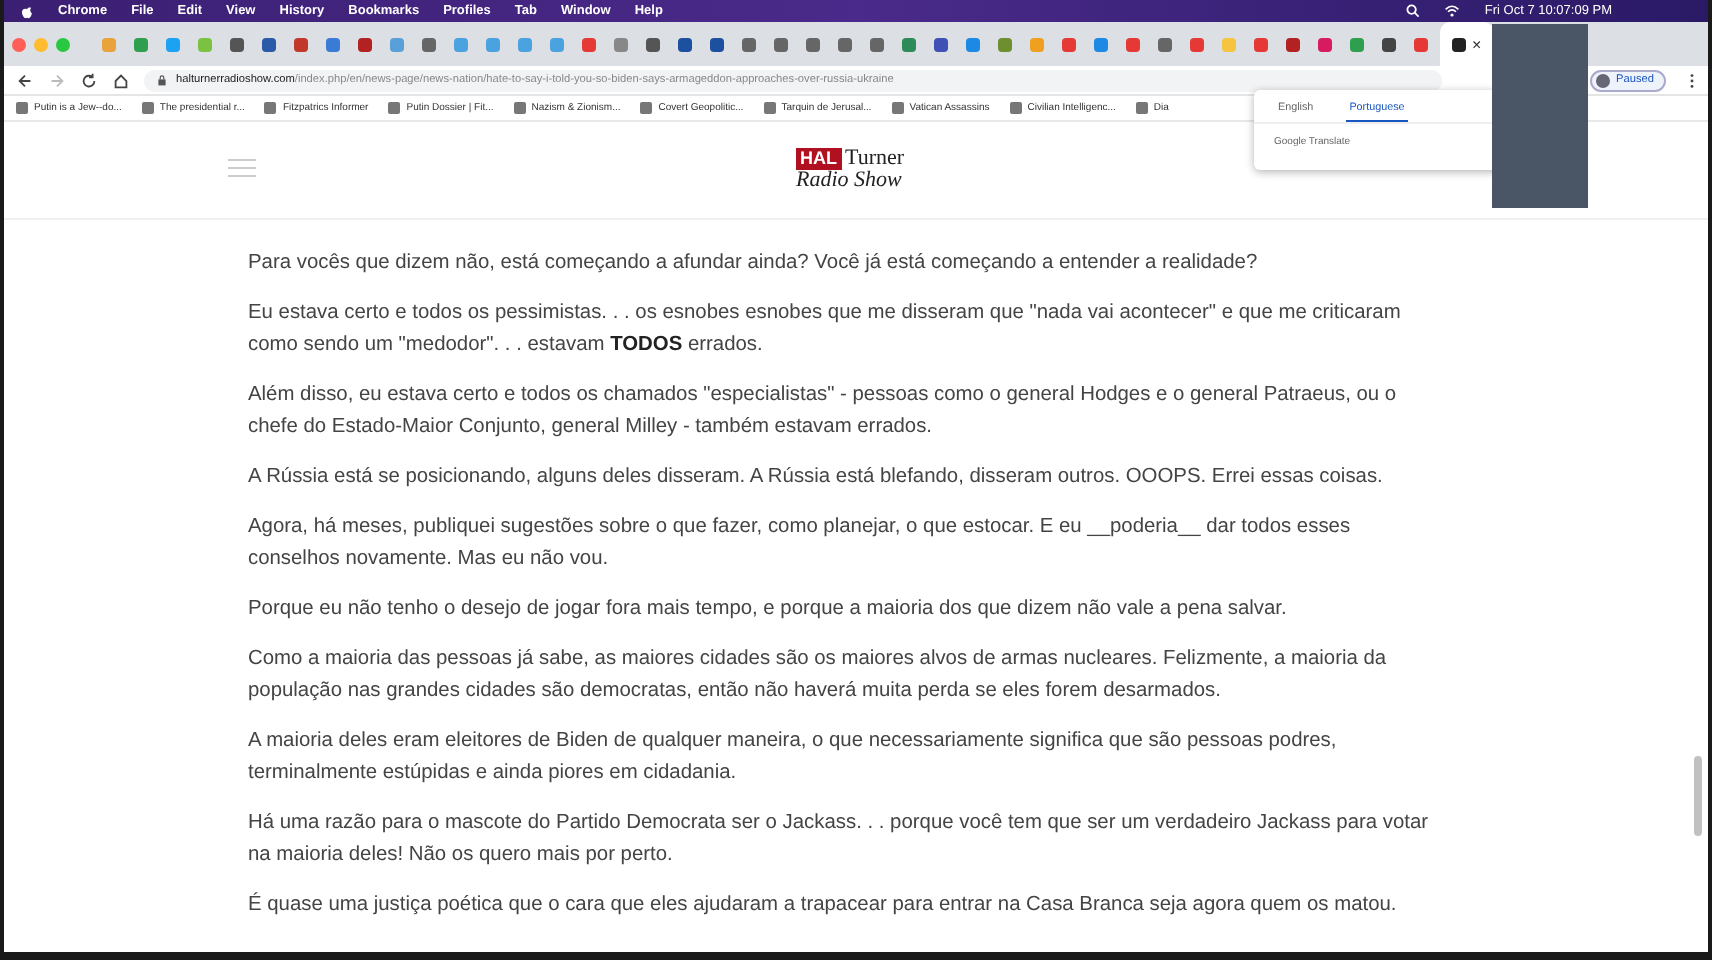 The height and width of the screenshot is (960, 1712). Describe the element at coordinates (1452, 11) in the screenshot. I see `wifi-icon` at that location.